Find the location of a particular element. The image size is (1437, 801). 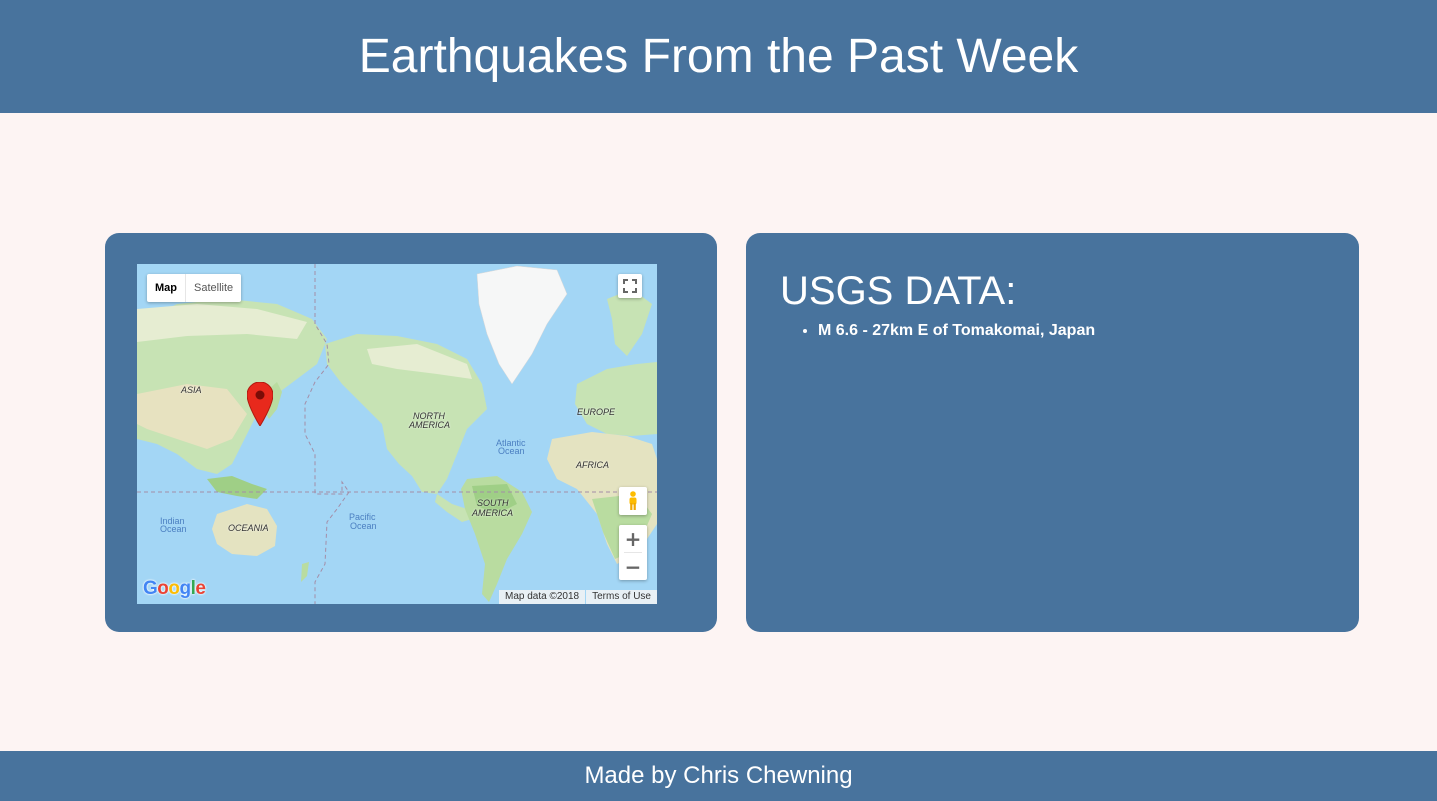

fullscreen-icon is located at coordinates (630, 286).